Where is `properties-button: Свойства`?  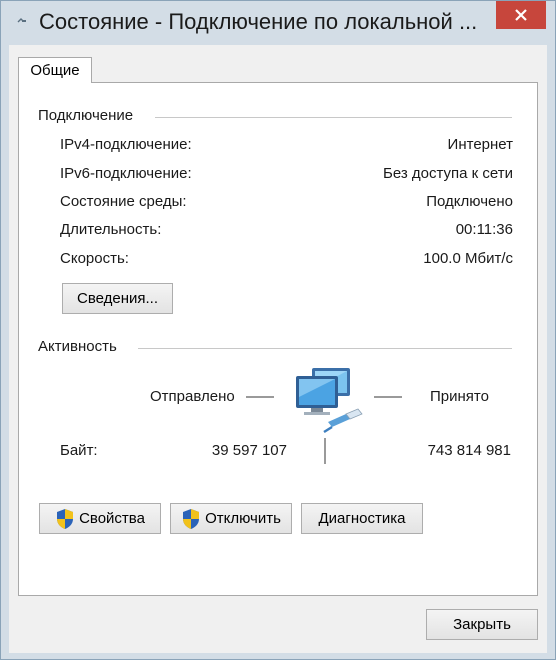
properties-button: Свойства is located at coordinates (100, 518).